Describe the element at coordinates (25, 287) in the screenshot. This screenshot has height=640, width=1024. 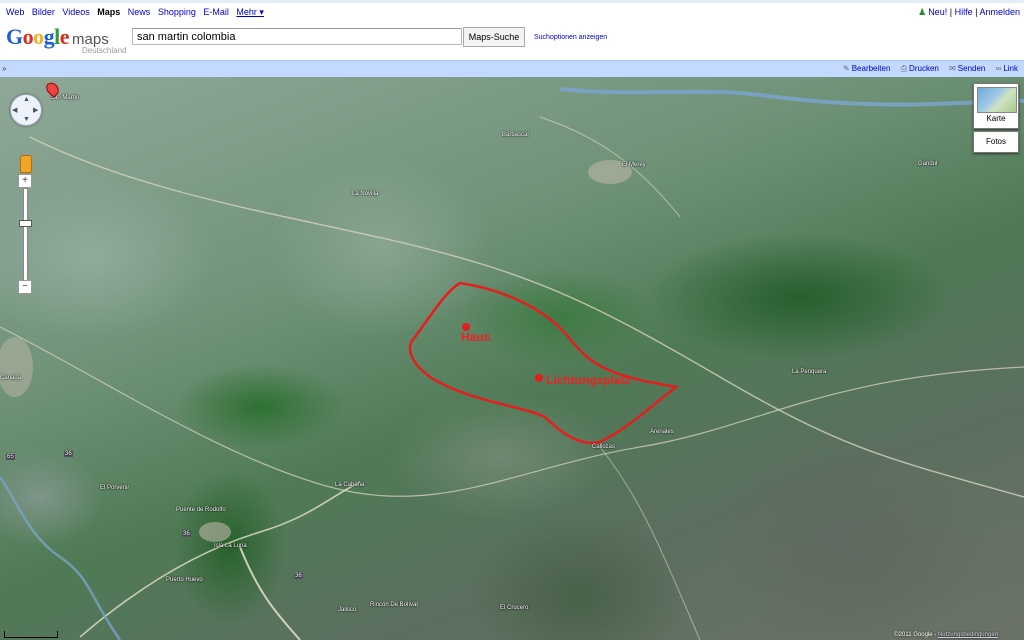
I see `zoom-out-button: −` at that location.